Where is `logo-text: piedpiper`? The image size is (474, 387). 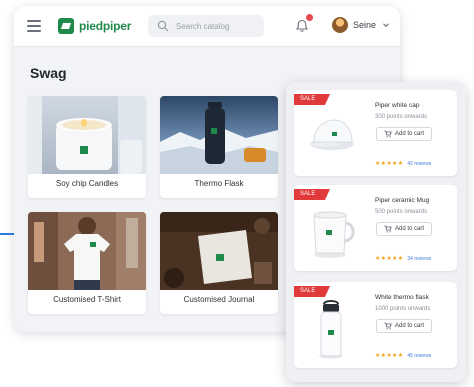
logo-text: piedpiper is located at coordinates (105, 26).